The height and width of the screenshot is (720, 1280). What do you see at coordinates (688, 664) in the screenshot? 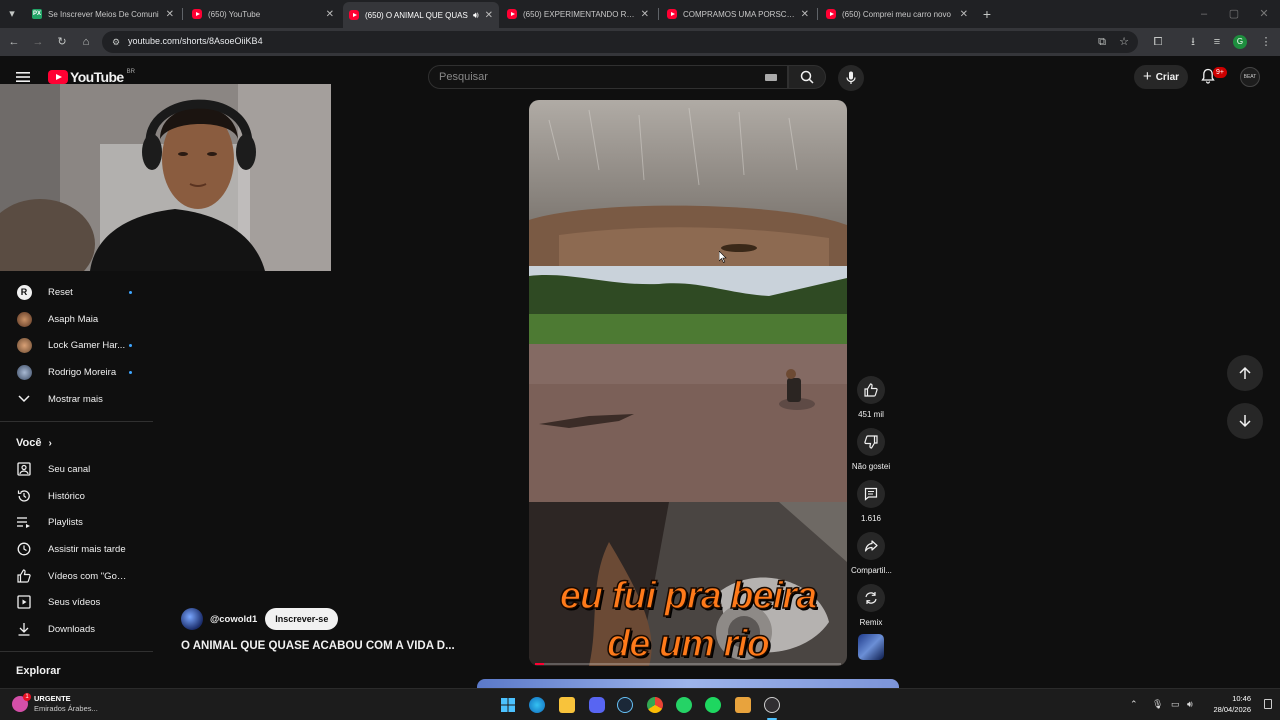
I see `video-progress-bar` at bounding box center [688, 664].